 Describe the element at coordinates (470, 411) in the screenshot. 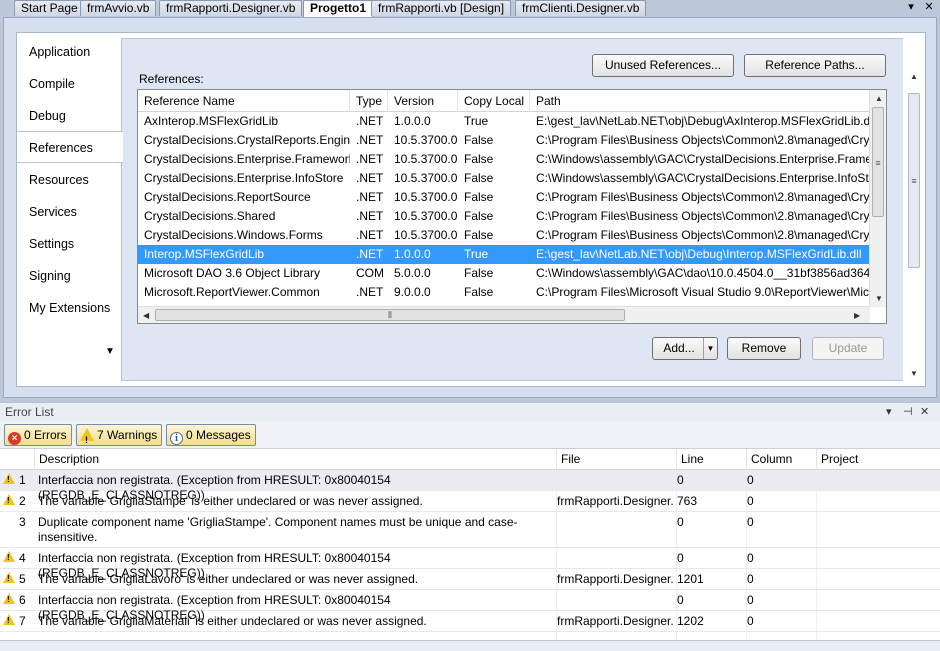

I see `error-list-titlebar: Error List ▾ ⊣ ✕` at that location.